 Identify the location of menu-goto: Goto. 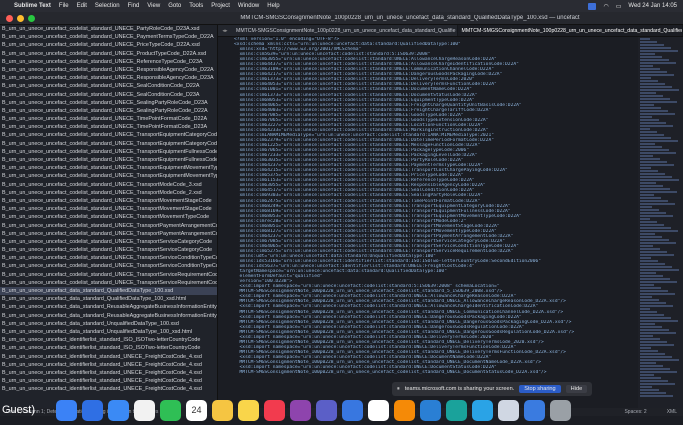
(174, 6).